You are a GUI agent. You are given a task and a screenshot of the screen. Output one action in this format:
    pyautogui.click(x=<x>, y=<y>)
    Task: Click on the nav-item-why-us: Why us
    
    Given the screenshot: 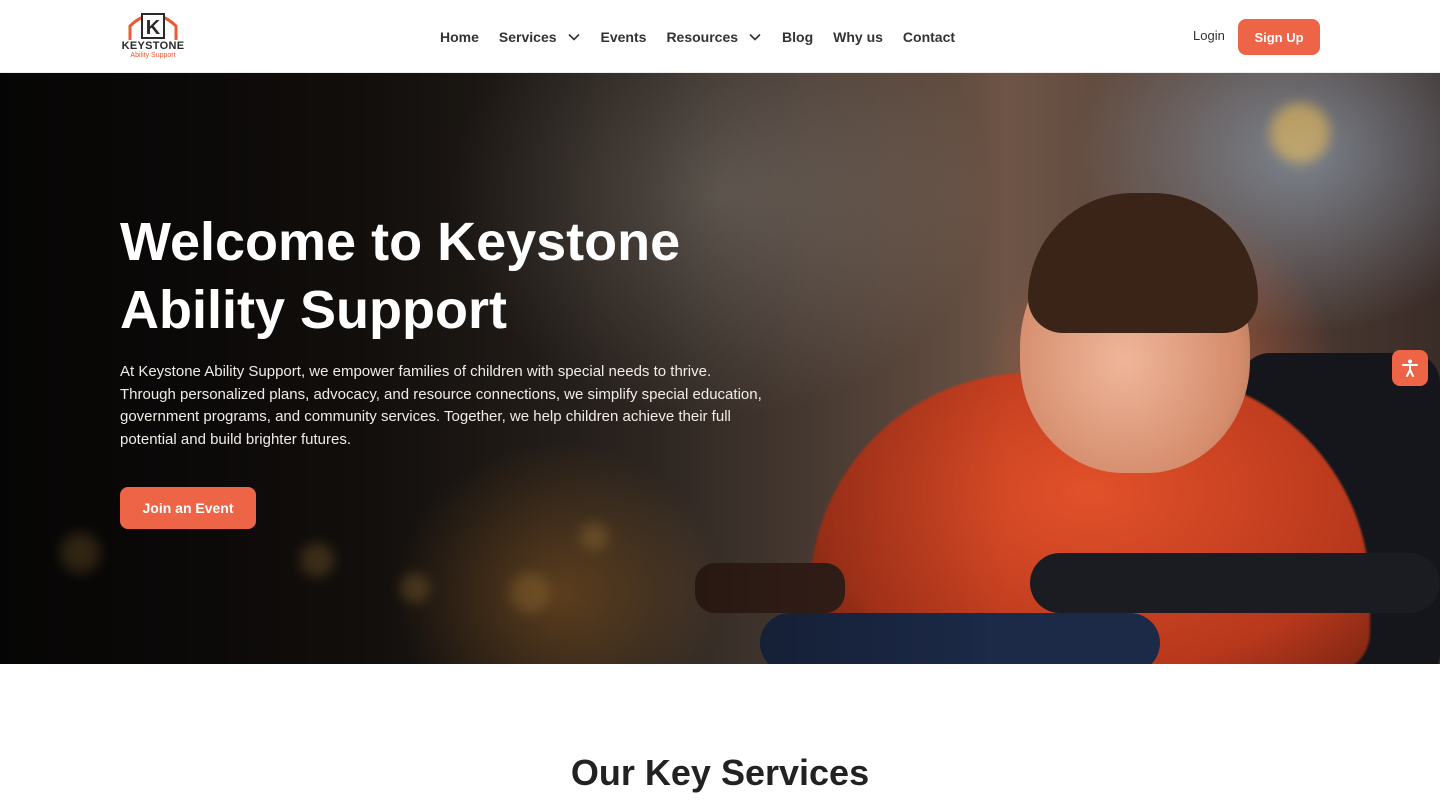 What is the action you would take?
    pyautogui.click(x=858, y=37)
    